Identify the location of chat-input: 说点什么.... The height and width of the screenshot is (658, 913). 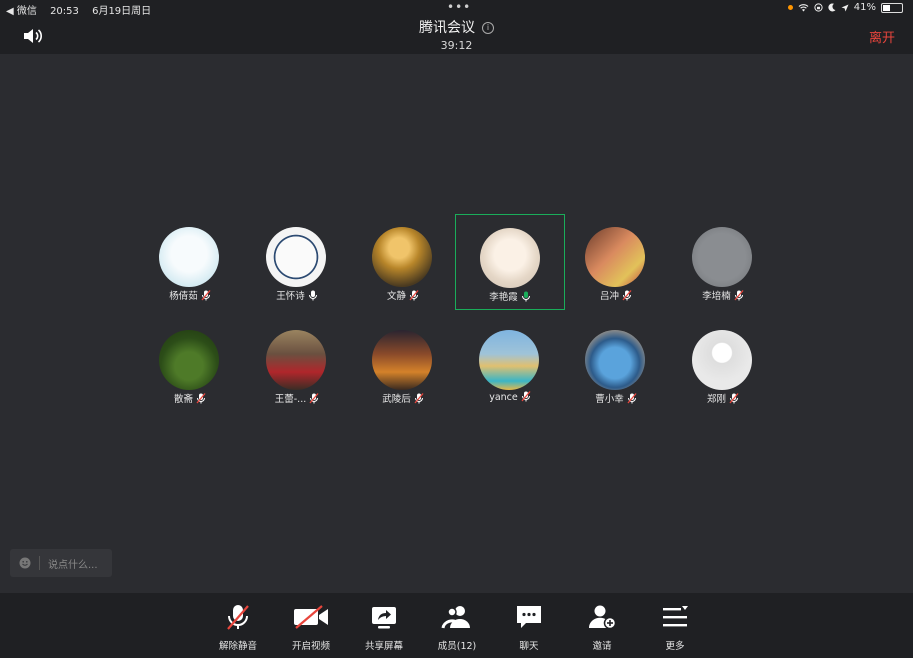
(61, 563).